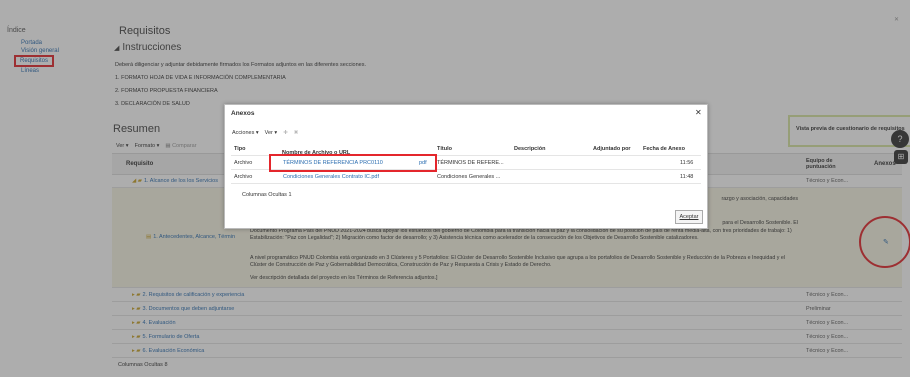 The height and width of the screenshot is (377, 910). Describe the element at coordinates (271, 133) in the screenshot. I see `view-menu: Ver ▾` at that location.